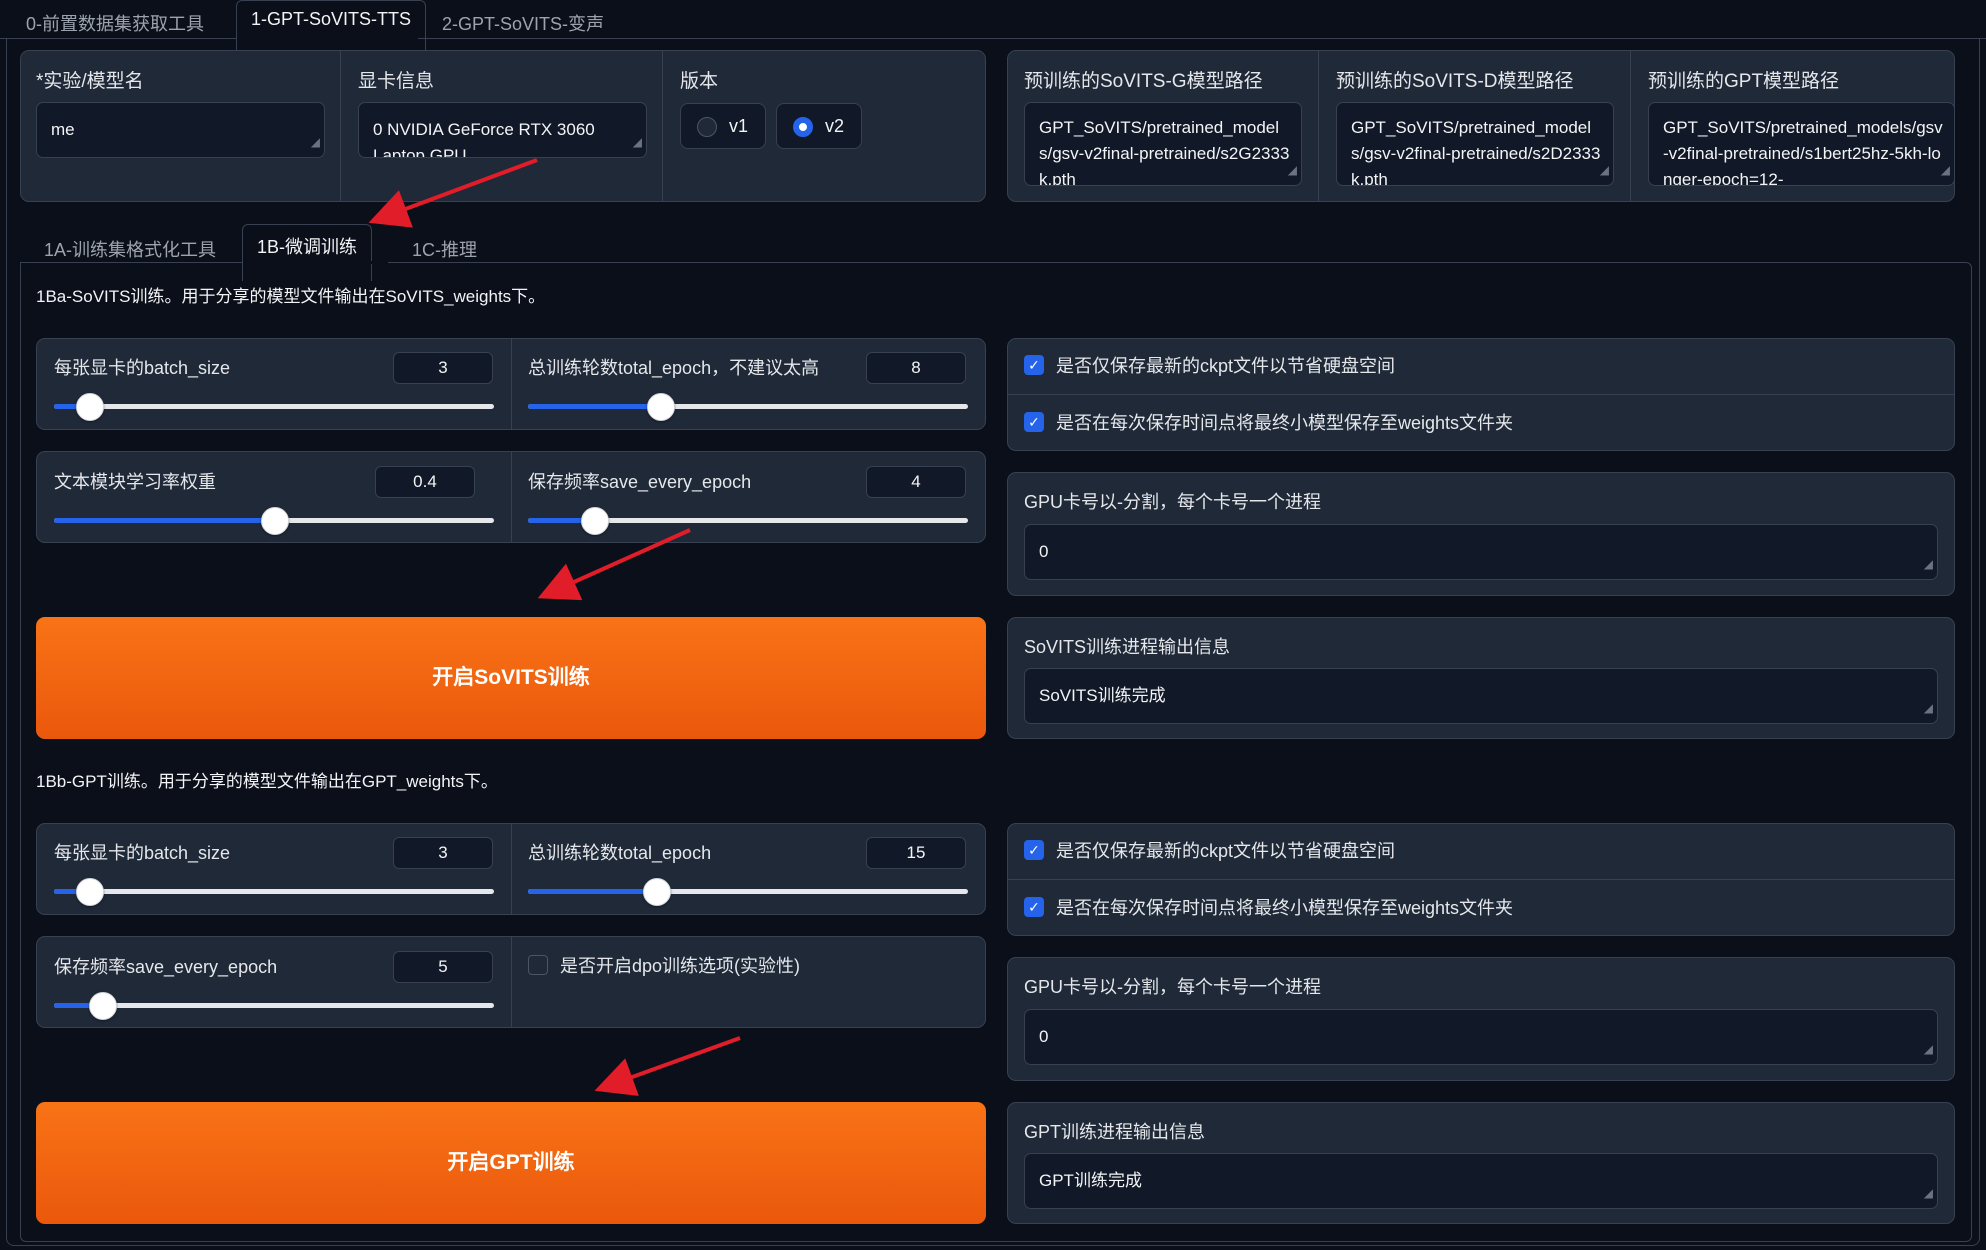  What do you see at coordinates (614, 564) in the screenshot?
I see `arrow-to-sovits-button-icon` at bounding box center [614, 564].